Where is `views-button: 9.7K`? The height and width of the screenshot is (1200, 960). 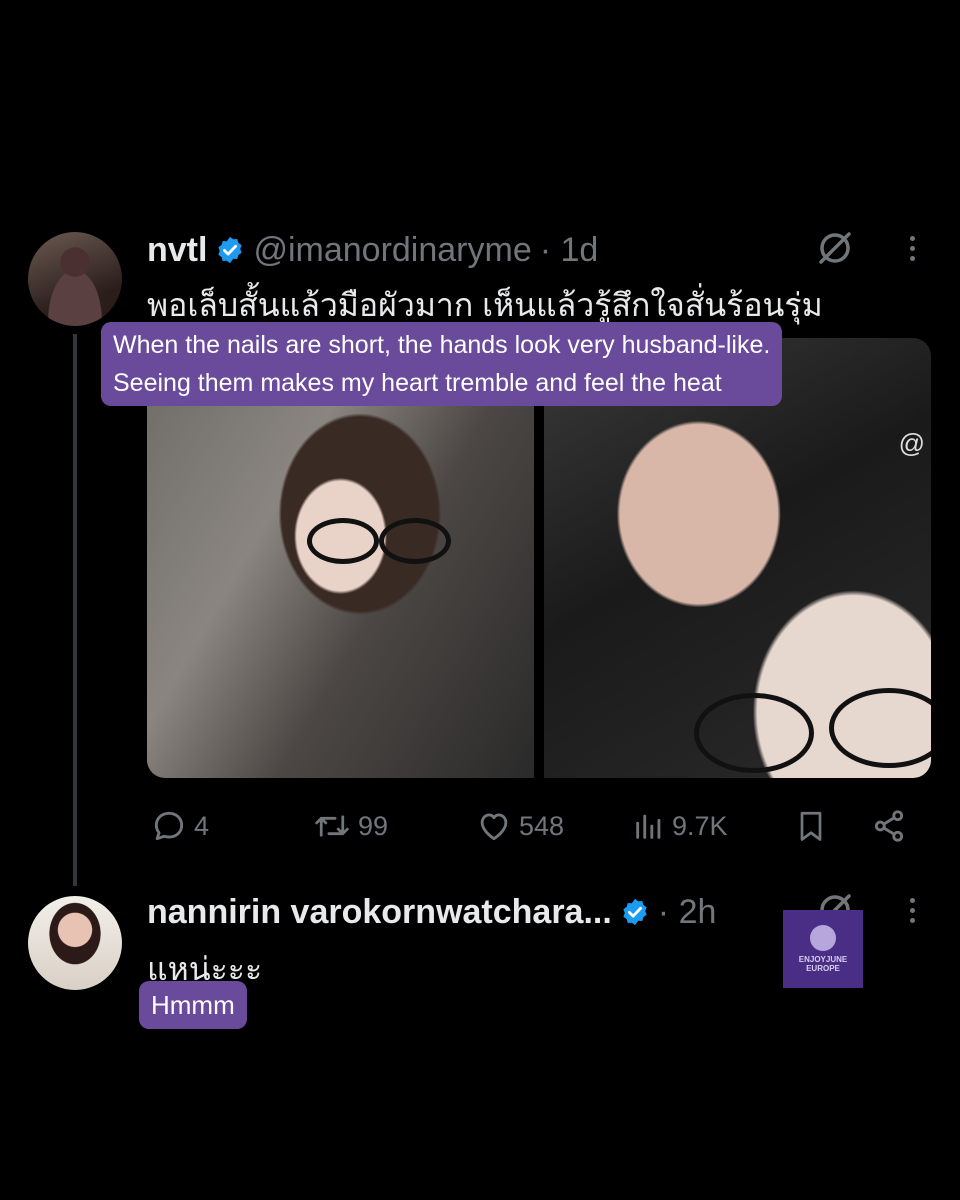 views-button: 9.7K is located at coordinates (680, 826).